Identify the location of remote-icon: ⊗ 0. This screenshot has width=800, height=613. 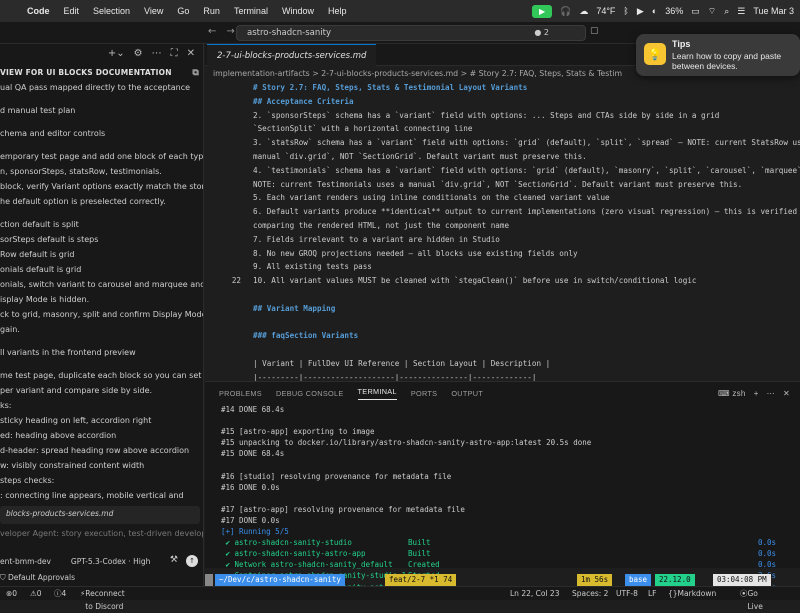
(11, 593).